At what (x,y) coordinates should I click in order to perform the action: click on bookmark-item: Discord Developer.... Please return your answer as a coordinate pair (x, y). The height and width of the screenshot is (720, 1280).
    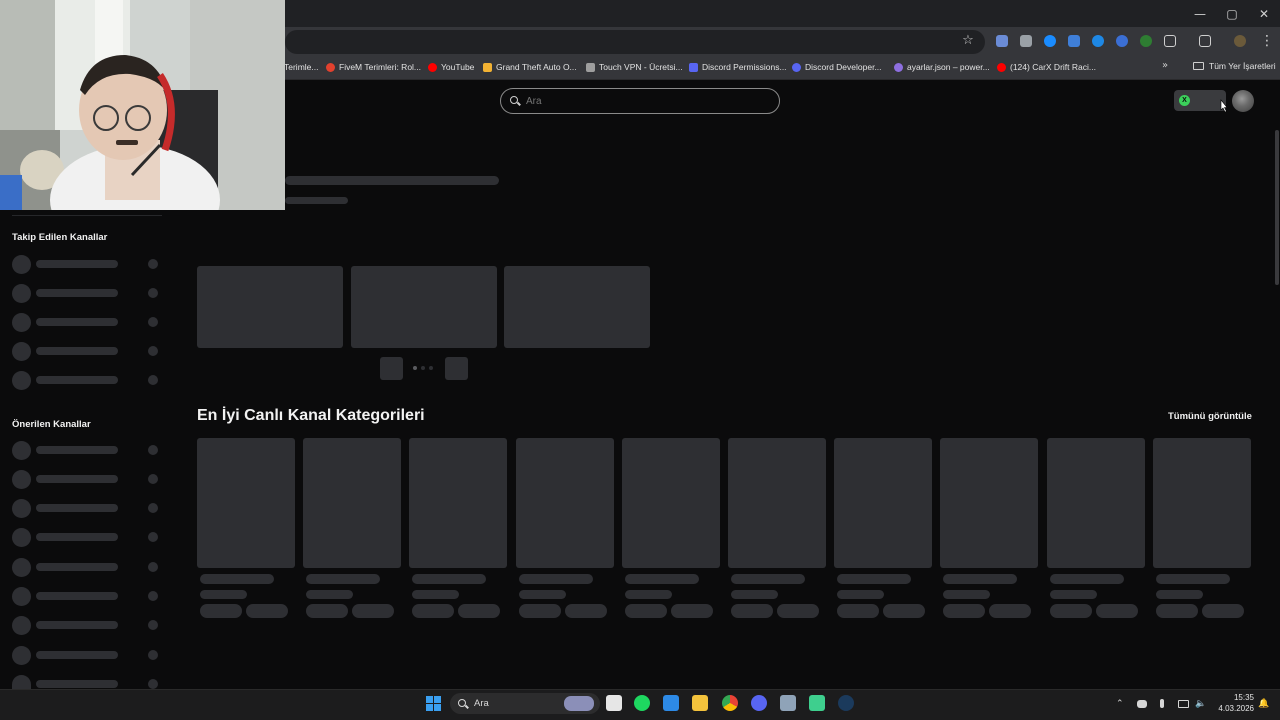
    Looking at the image, I should click on (837, 67).